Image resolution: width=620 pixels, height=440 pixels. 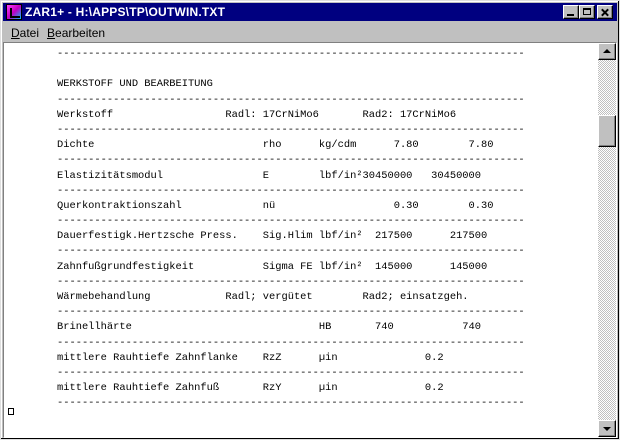 I want to click on text-caret, so click(x=11, y=411).